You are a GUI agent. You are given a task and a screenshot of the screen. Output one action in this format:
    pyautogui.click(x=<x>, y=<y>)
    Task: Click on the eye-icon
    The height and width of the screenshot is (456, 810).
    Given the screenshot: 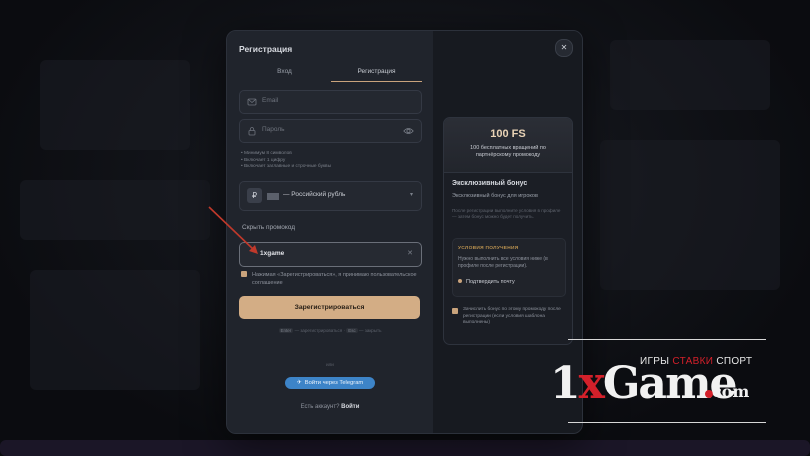 What is the action you would take?
    pyautogui.click(x=408, y=131)
    